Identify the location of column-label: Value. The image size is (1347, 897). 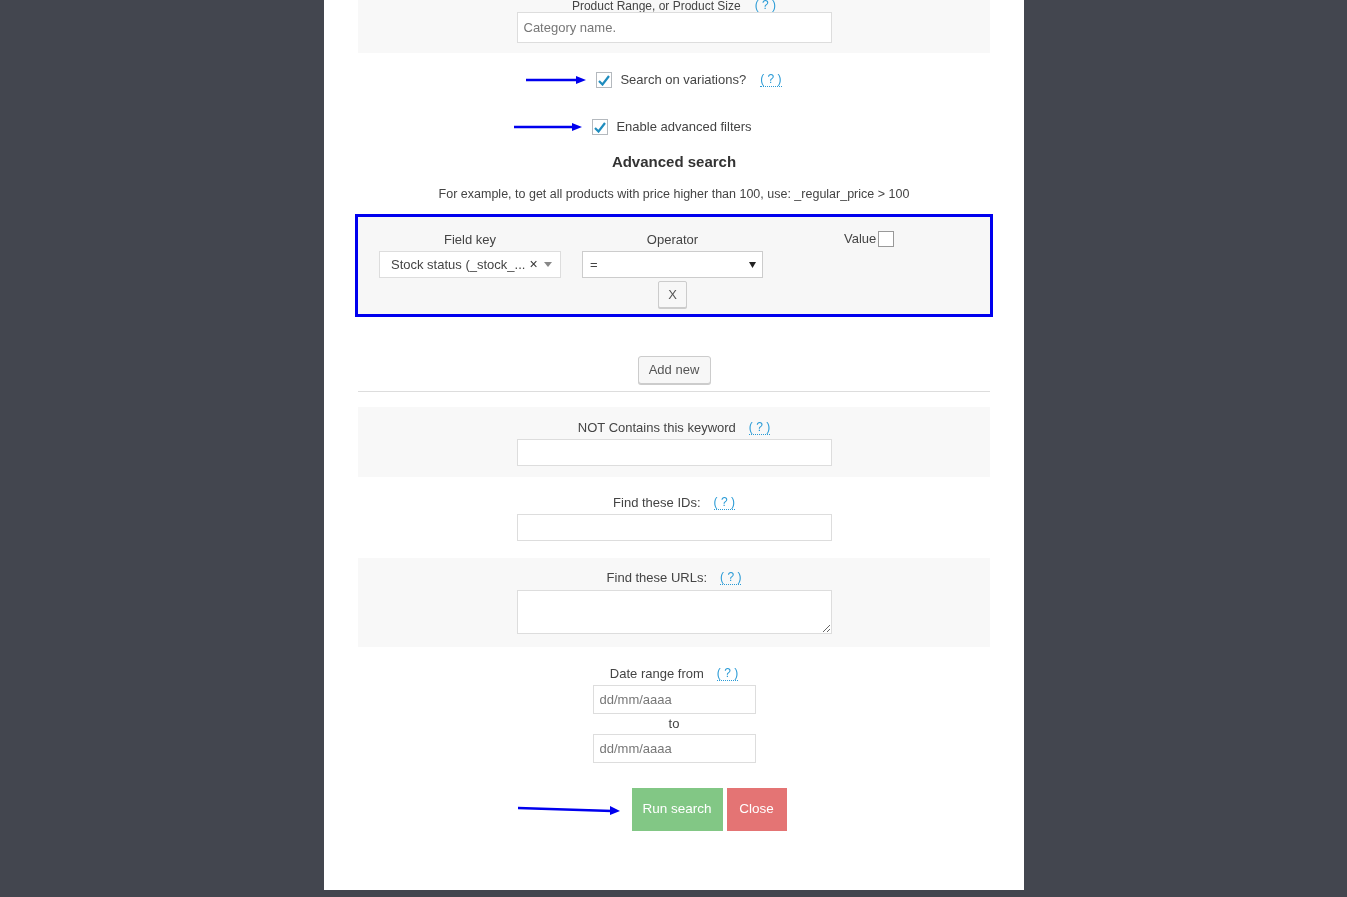
(860, 239).